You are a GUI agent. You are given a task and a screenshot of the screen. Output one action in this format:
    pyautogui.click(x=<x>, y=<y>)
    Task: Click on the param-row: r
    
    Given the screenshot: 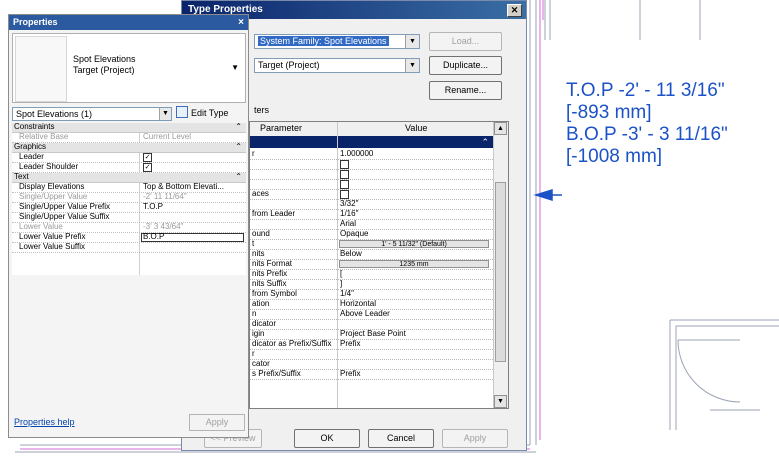 What is the action you would take?
    pyautogui.click(x=372, y=354)
    